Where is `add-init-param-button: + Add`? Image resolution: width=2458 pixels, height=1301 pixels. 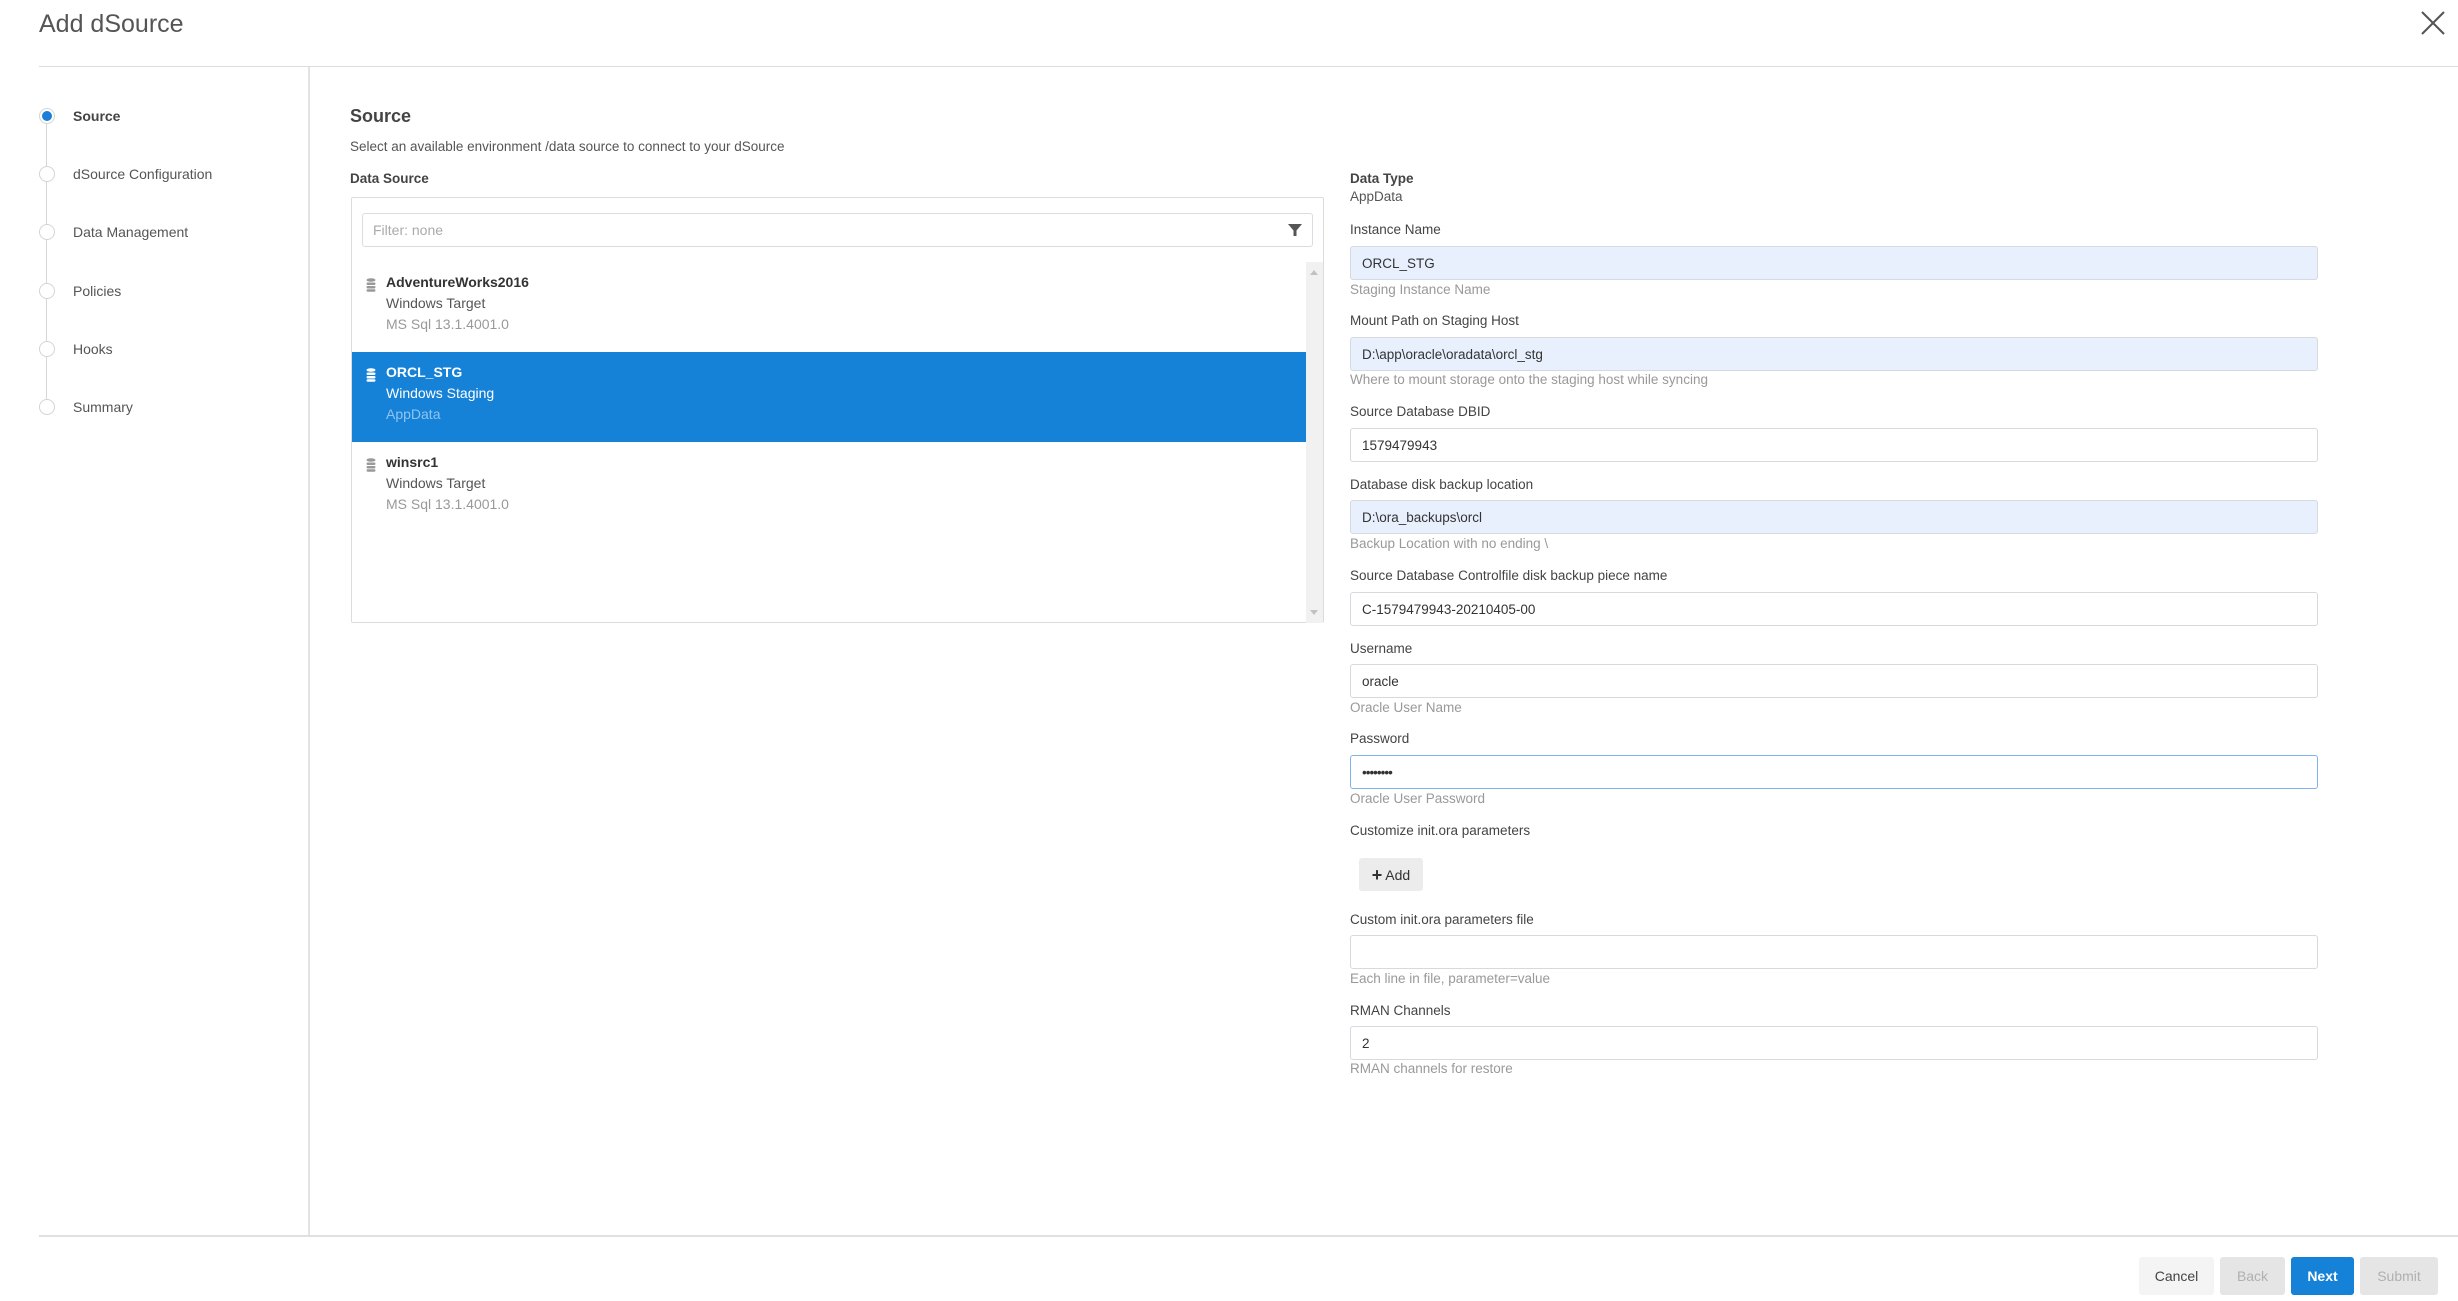 add-init-param-button: + Add is located at coordinates (1391, 874).